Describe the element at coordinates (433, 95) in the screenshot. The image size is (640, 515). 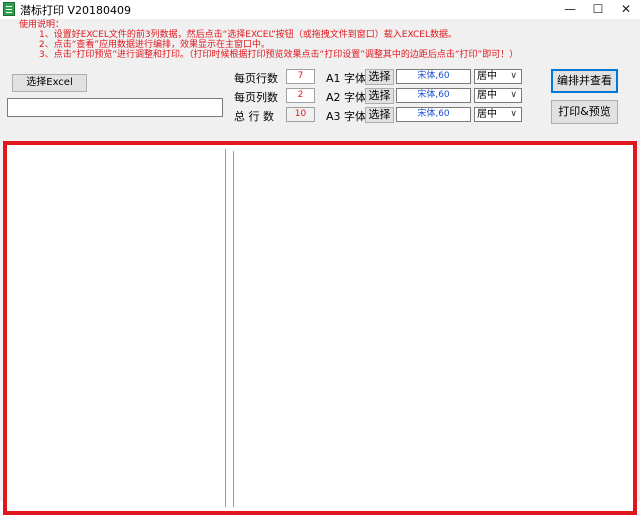
I see `a2-font-value: 宋体,60` at that location.